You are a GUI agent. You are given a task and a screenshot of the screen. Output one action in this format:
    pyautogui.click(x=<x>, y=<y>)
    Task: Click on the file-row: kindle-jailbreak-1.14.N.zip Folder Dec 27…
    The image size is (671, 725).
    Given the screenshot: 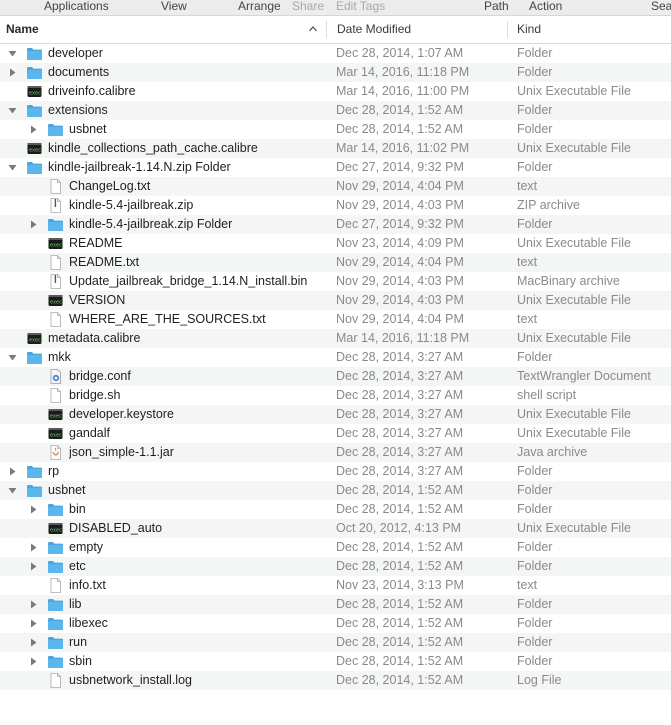 What is the action you would take?
    pyautogui.click(x=335, y=167)
    